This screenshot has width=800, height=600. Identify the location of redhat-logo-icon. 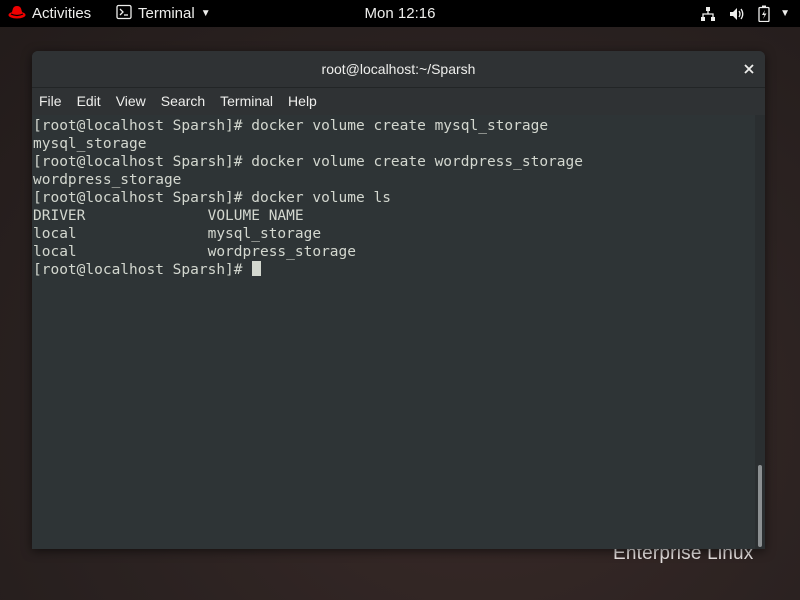
(17, 14).